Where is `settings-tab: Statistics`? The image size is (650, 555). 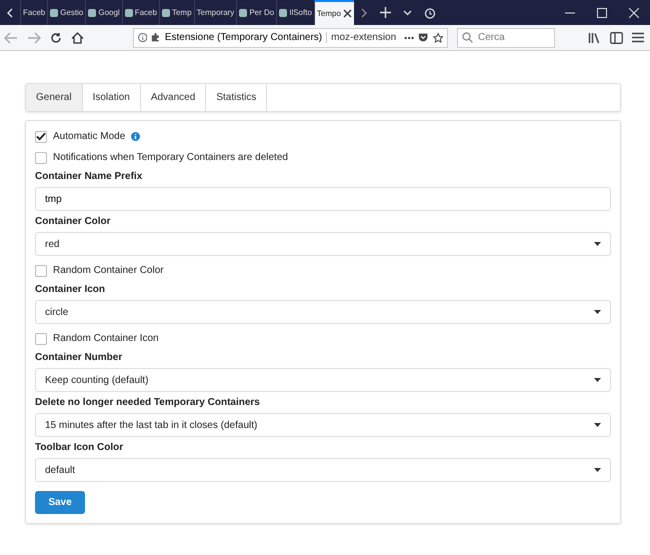 settings-tab: Statistics is located at coordinates (237, 97).